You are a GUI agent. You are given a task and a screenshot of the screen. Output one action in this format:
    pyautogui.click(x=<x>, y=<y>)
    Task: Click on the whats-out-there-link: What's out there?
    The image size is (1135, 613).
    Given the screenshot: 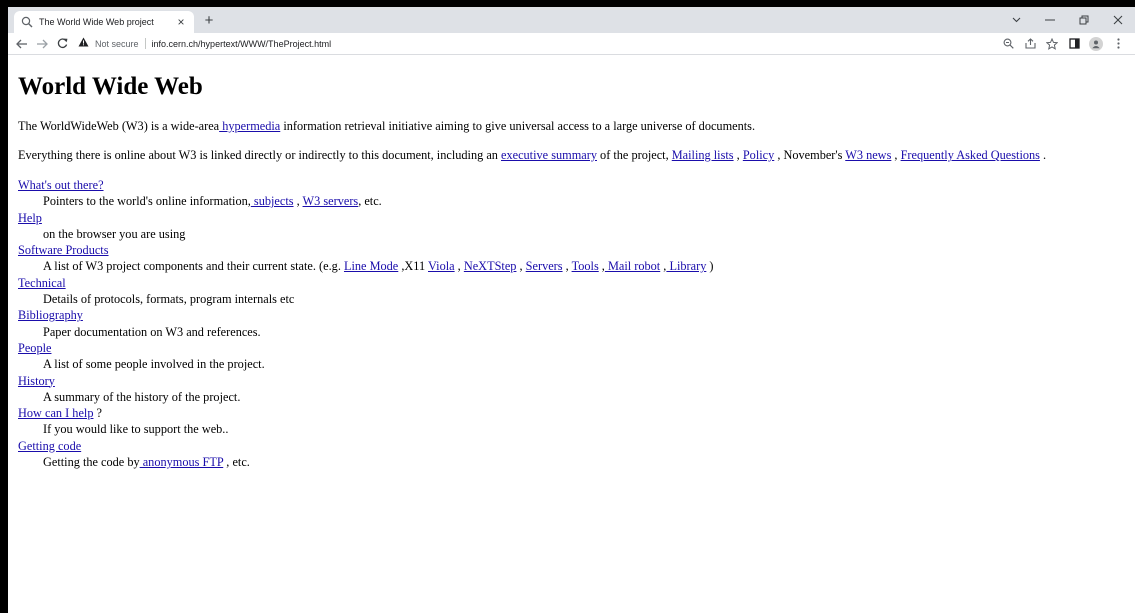 What is the action you would take?
    pyautogui.click(x=61, y=185)
    